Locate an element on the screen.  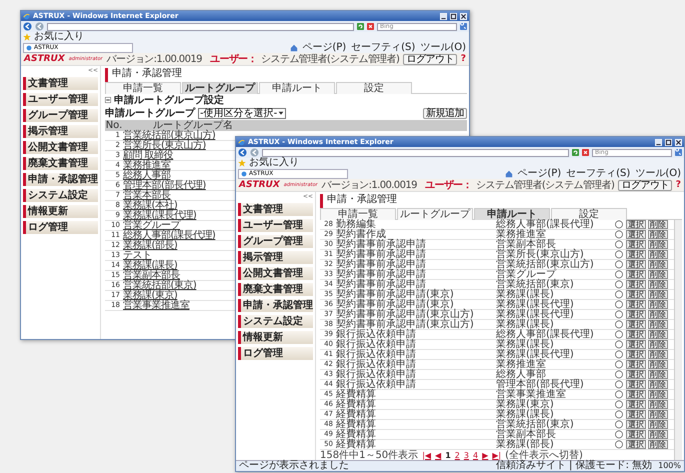
group-name-link: テスト is located at coordinates (137, 255).